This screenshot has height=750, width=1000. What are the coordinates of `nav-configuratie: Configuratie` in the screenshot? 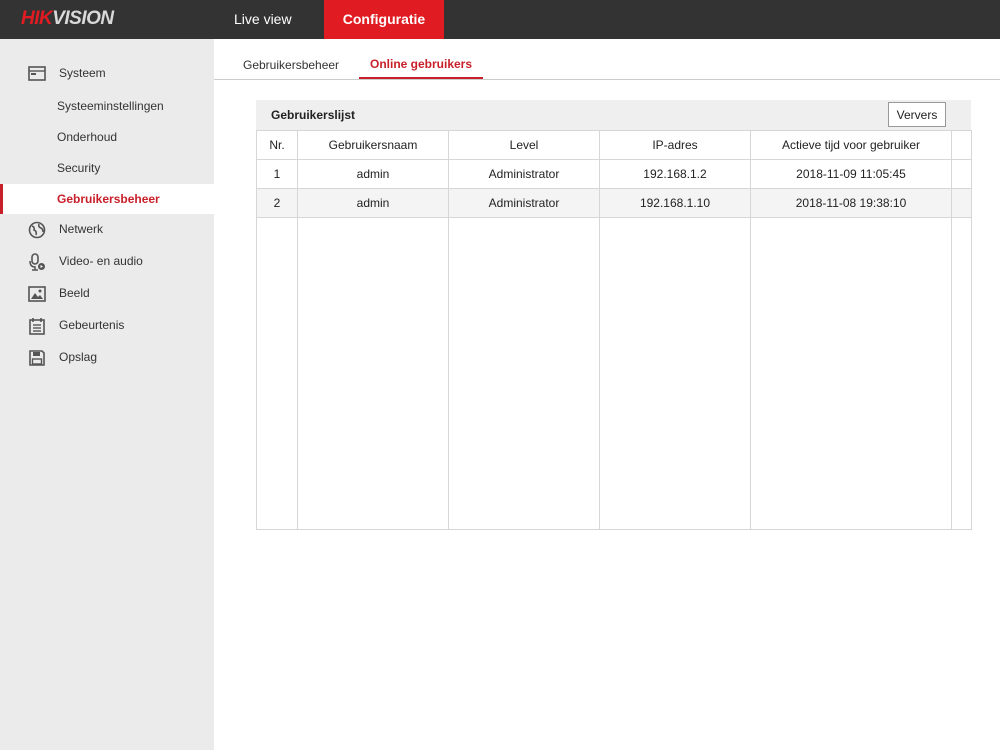 It's located at (384, 19).